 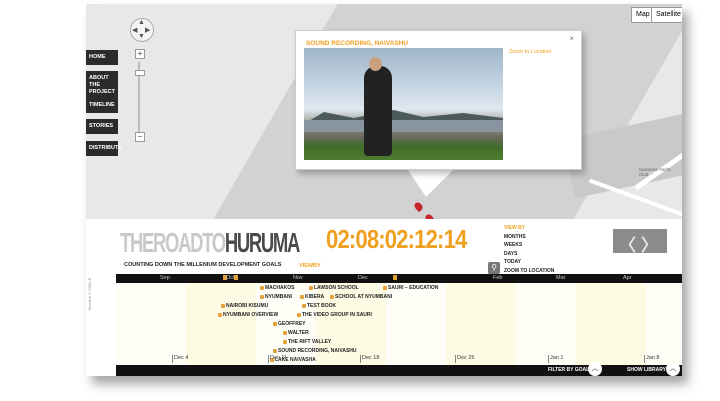 I want to click on timeline-credit: Timeline © SIMILE, so click(x=89, y=294).